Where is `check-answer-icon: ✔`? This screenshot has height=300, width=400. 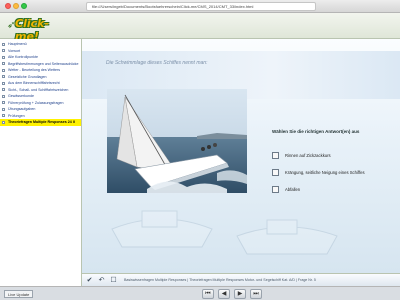
check-answer-icon: ✔ is located at coordinates (89, 280).